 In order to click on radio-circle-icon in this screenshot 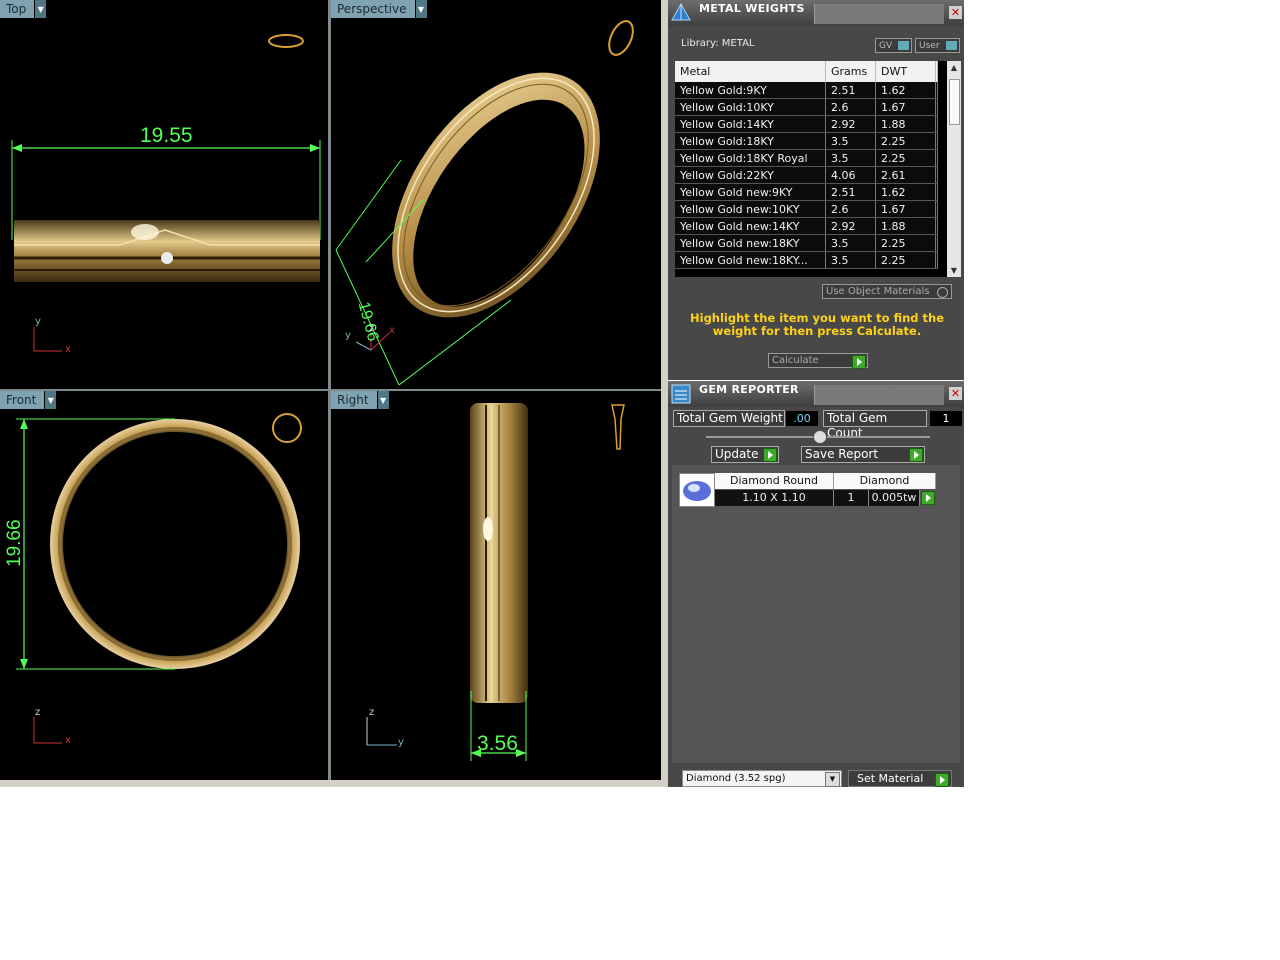, I will do `click(942, 292)`.